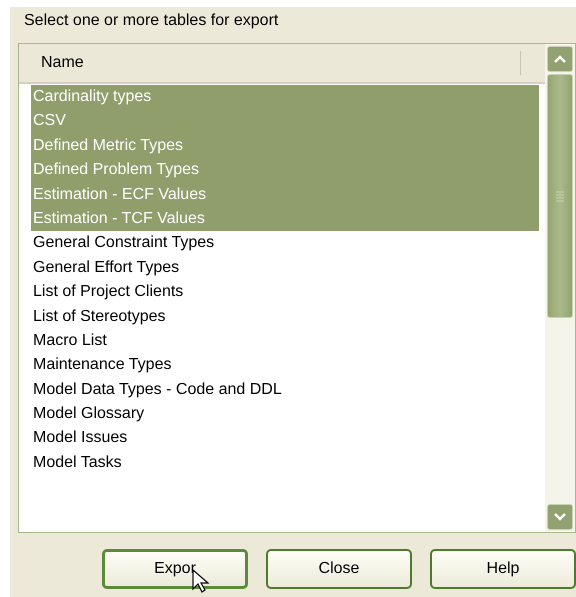  I want to click on dialog-button: Help, so click(503, 569).